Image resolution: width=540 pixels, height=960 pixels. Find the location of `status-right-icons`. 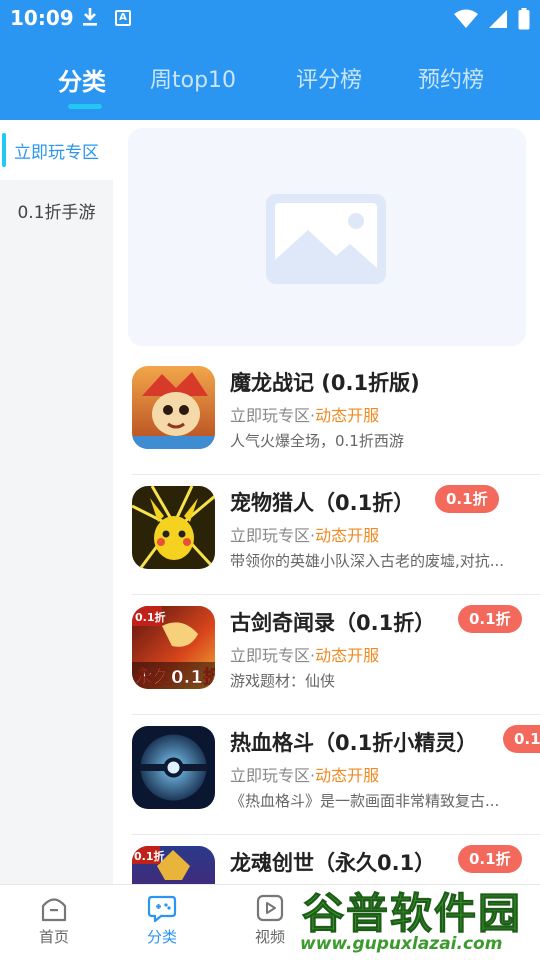

status-right-icons is located at coordinates (492, 19).